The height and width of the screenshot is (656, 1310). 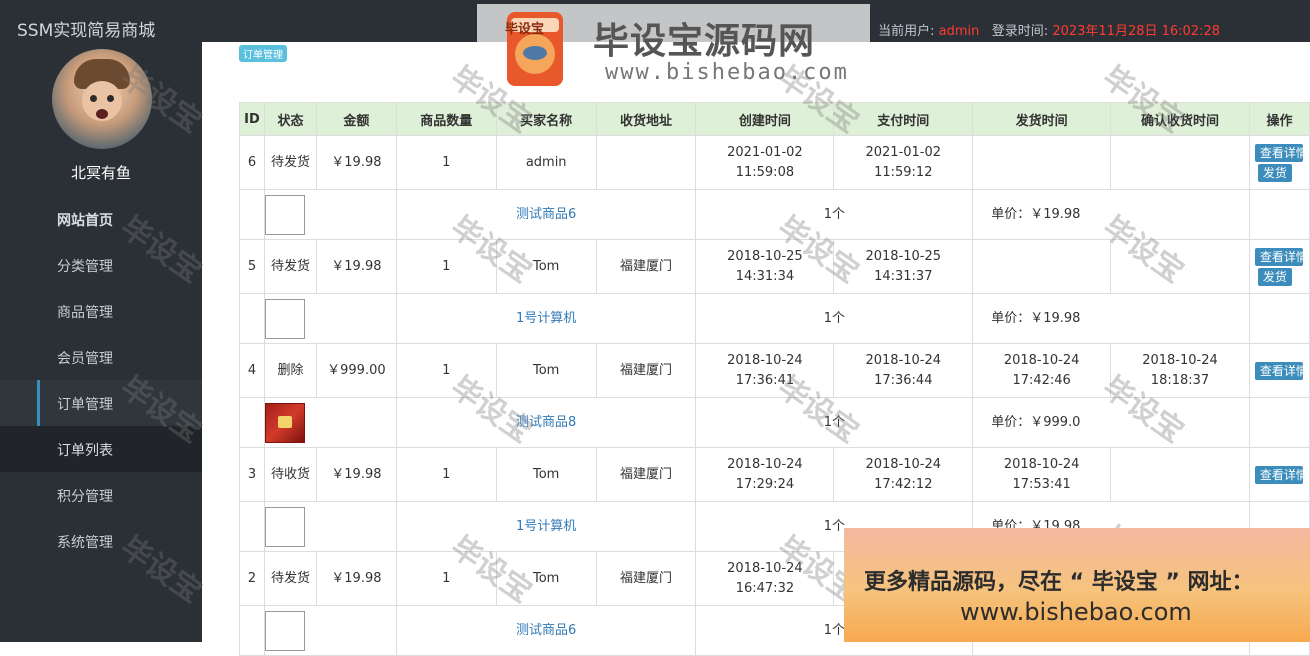 What do you see at coordinates (85, 267) in the screenshot?
I see `sidebar-item-label: 分类管理` at bounding box center [85, 267].